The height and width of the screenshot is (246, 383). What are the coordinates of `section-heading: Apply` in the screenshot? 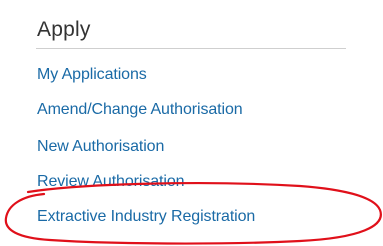 It's located at (64, 29).